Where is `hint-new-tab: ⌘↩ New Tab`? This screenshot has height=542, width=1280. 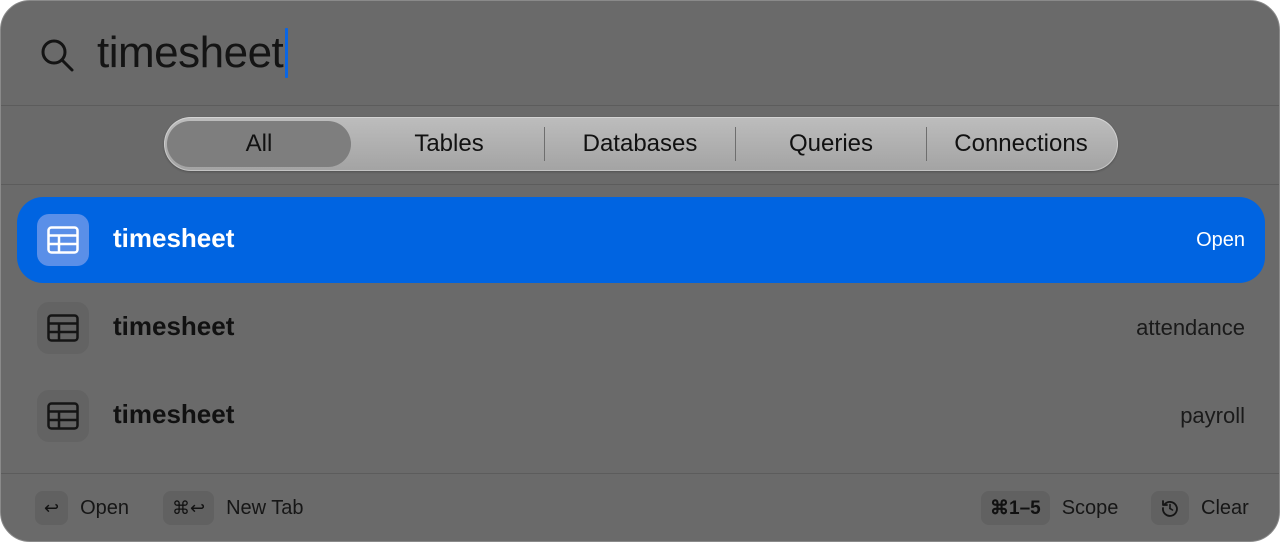 hint-new-tab: ⌘↩ New Tab is located at coordinates (233, 508).